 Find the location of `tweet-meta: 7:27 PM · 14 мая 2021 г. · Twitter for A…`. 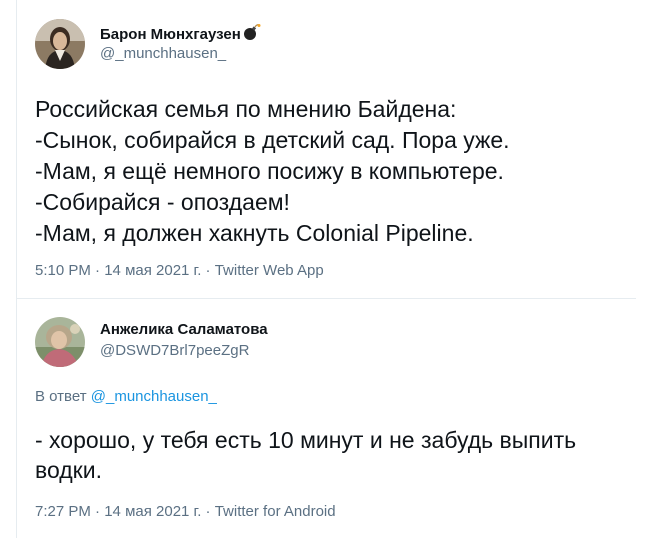

tweet-meta: 7:27 PM · 14 мая 2021 г. · Twitter for A… is located at coordinates (185, 511).